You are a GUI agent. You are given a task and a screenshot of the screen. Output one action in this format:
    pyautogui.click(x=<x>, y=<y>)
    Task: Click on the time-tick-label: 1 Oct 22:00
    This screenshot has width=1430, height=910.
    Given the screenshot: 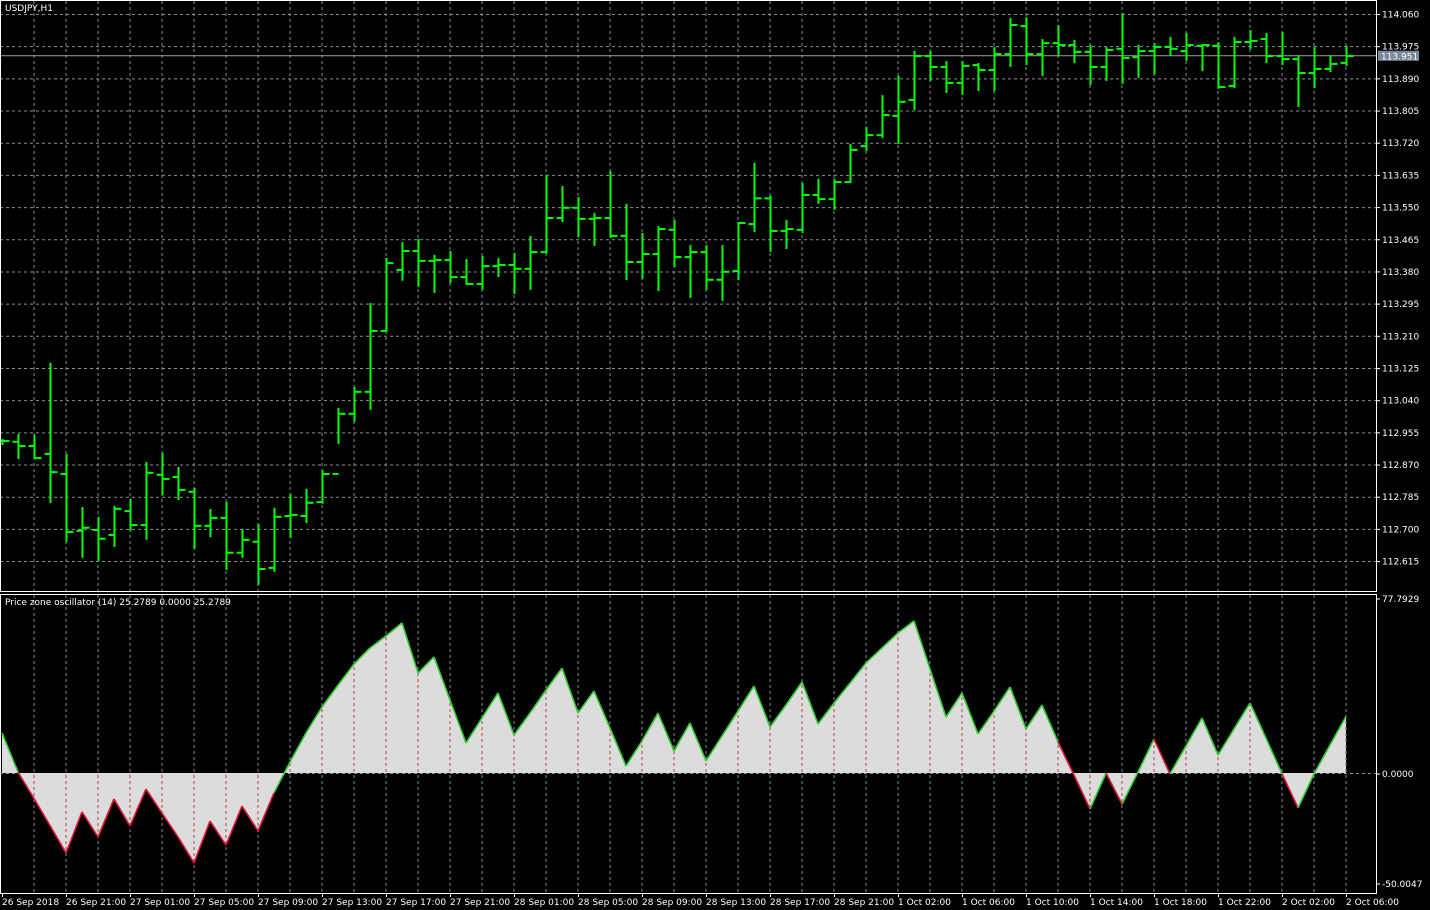 What is the action you would take?
    pyautogui.click(x=1244, y=903)
    